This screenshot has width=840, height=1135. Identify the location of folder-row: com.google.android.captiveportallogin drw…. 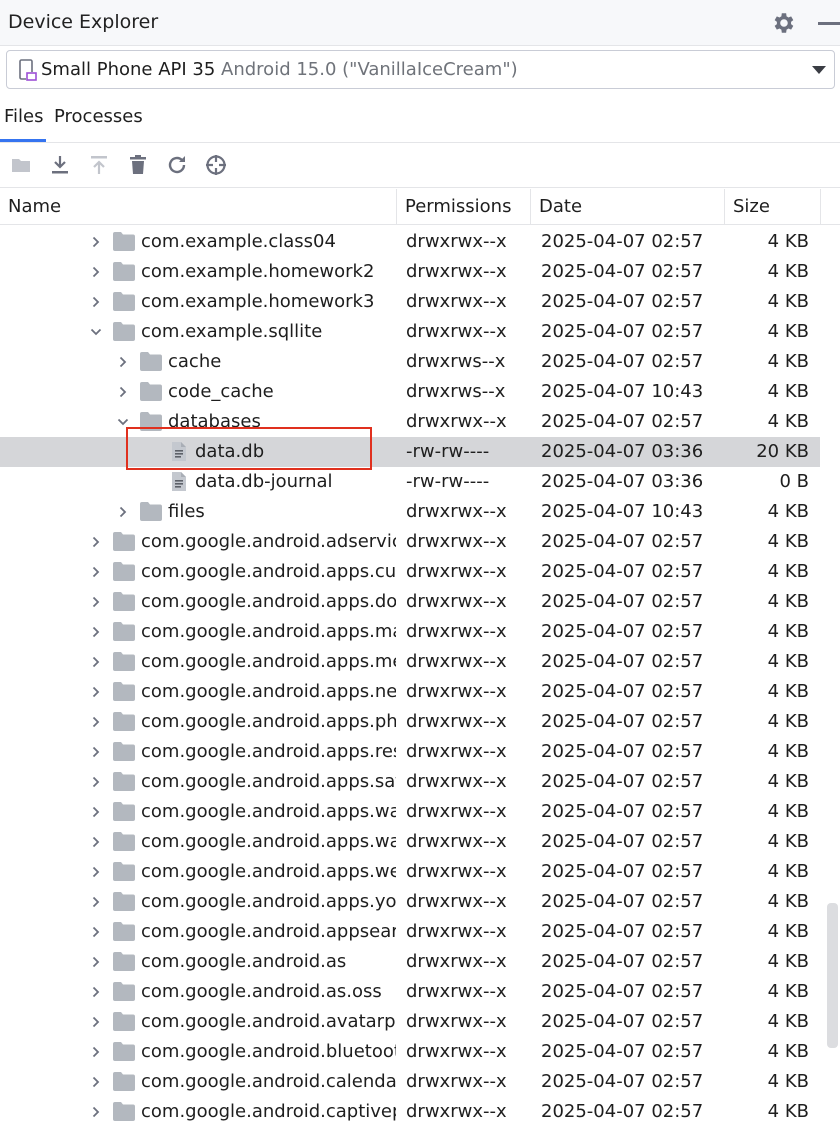
(410, 1112).